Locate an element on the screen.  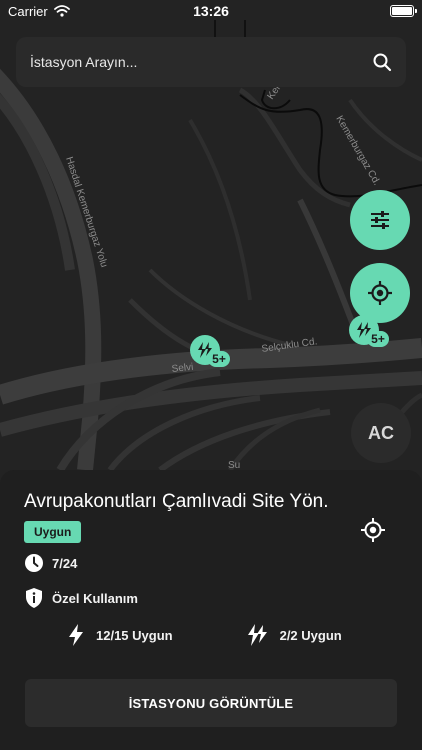
connector-ac: 2/2 Uygun is located at coordinates (294, 635).